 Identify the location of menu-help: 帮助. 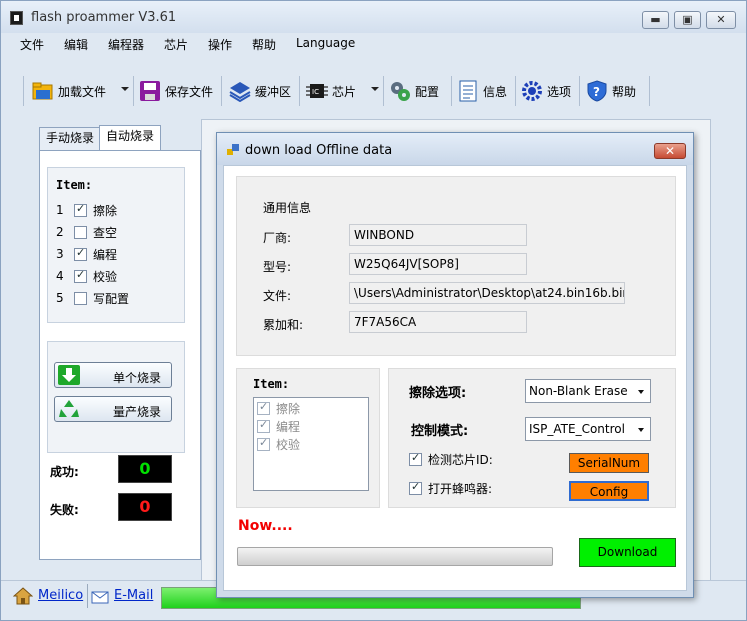
(264, 44).